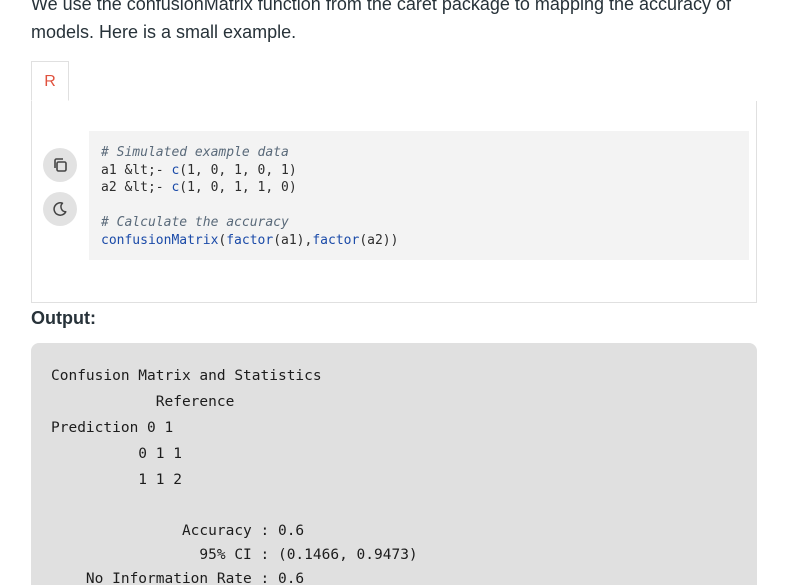  Describe the element at coordinates (178, 531) in the screenshot. I see `output-line: Accuracy : 0.6` at that location.